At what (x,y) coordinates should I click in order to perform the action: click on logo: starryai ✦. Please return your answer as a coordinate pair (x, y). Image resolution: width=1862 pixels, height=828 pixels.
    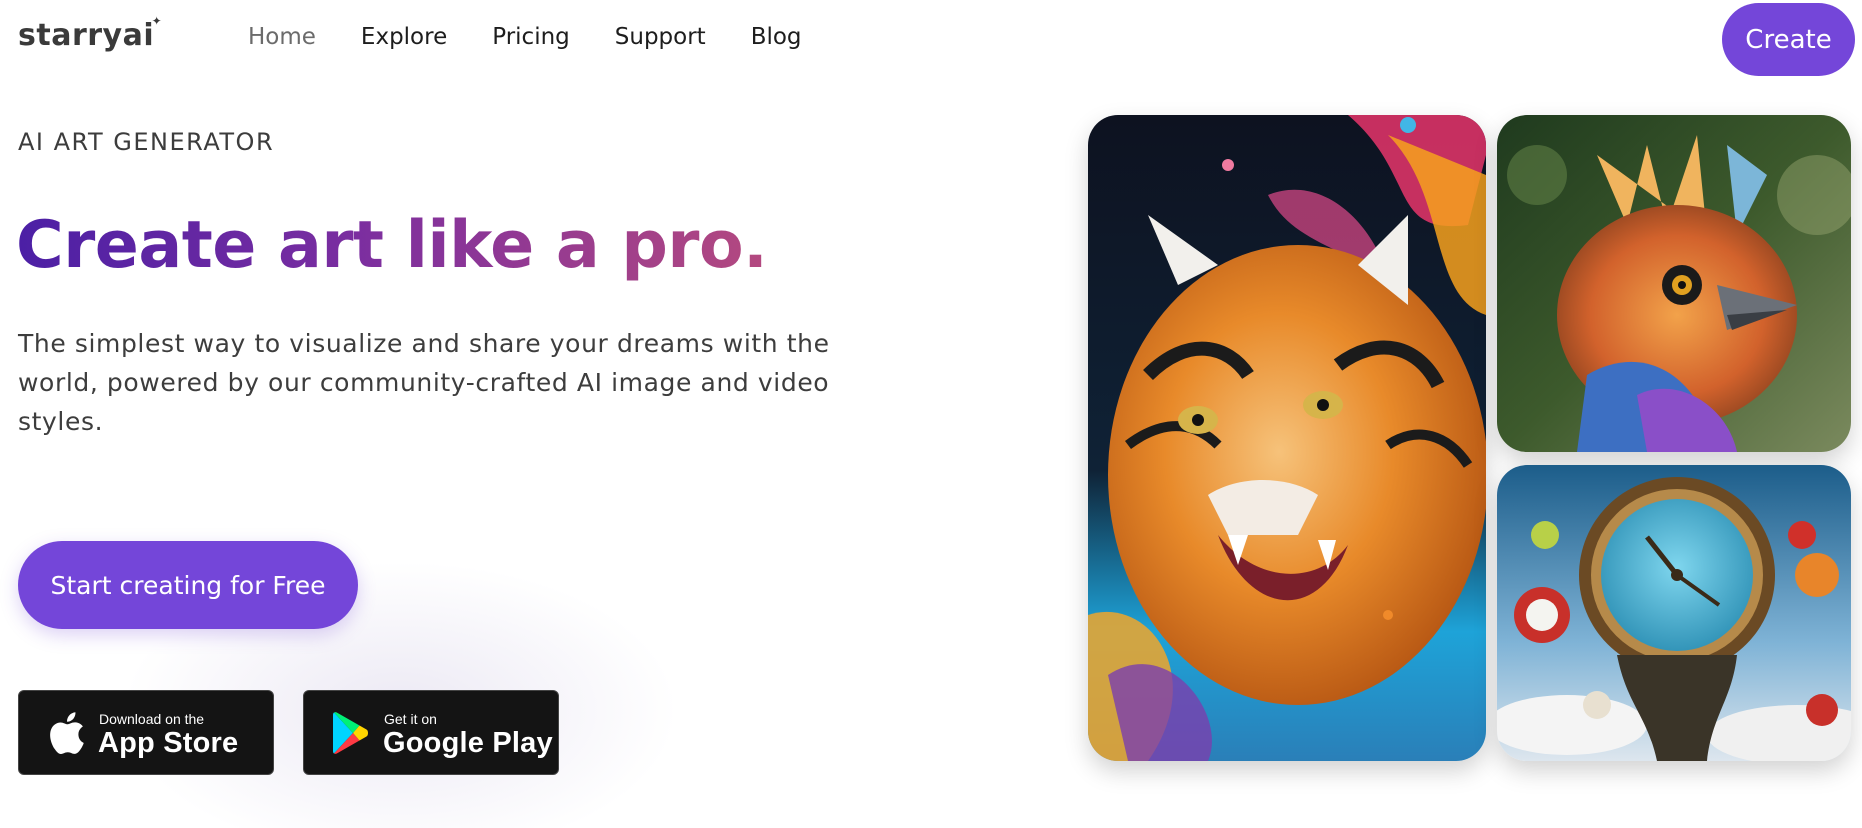
    Looking at the image, I should click on (90, 33).